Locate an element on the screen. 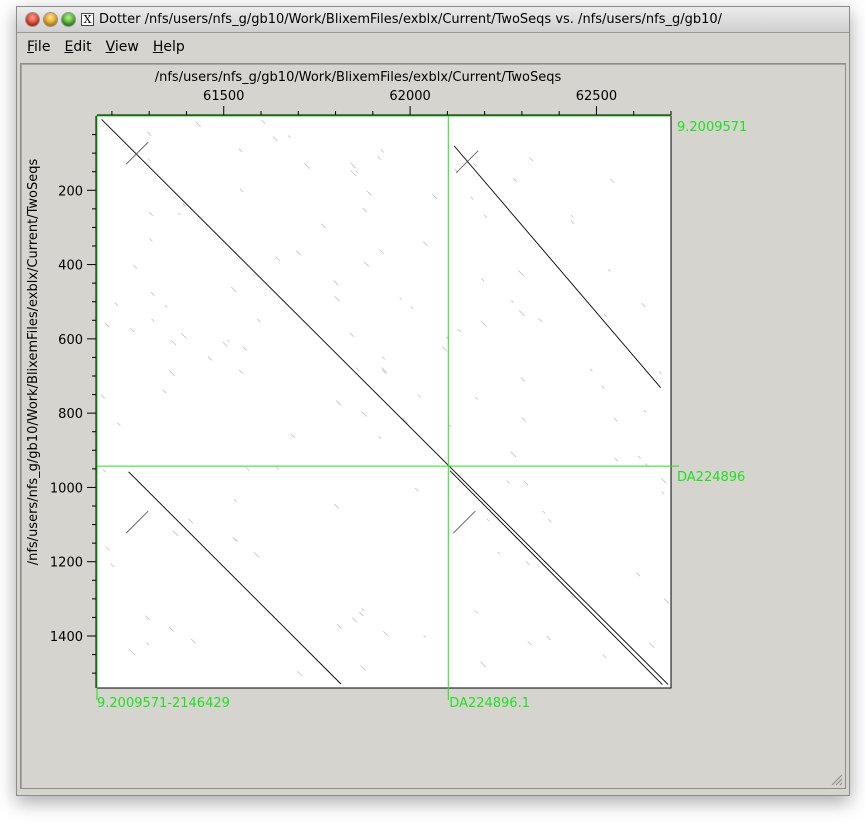  menu-view: View is located at coordinates (122, 47).